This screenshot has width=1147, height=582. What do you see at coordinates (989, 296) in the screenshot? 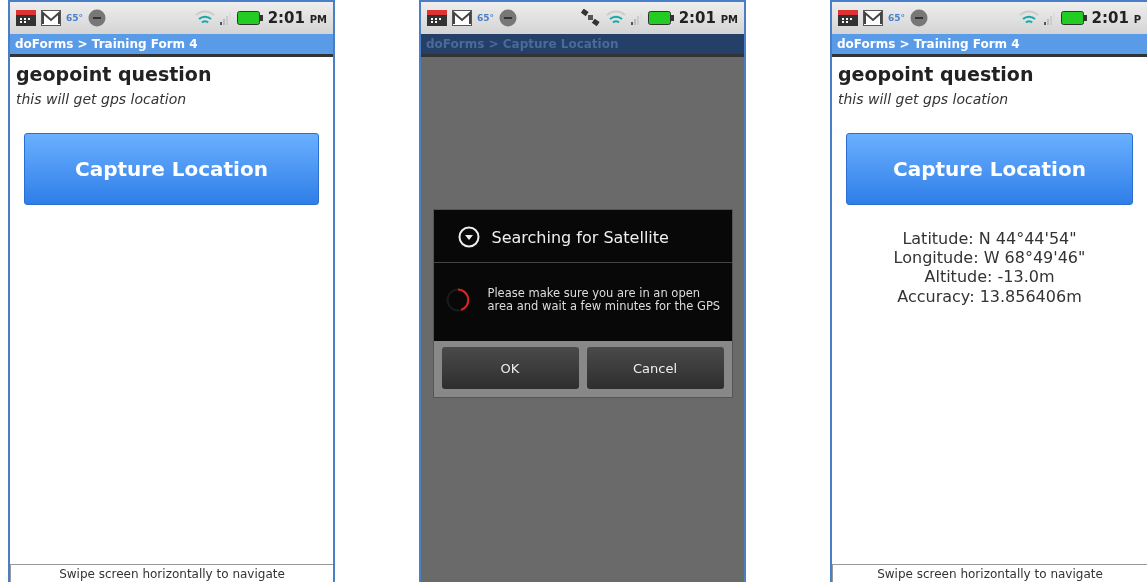
I see `location-reading: Accuracy: 13.856406m` at bounding box center [989, 296].